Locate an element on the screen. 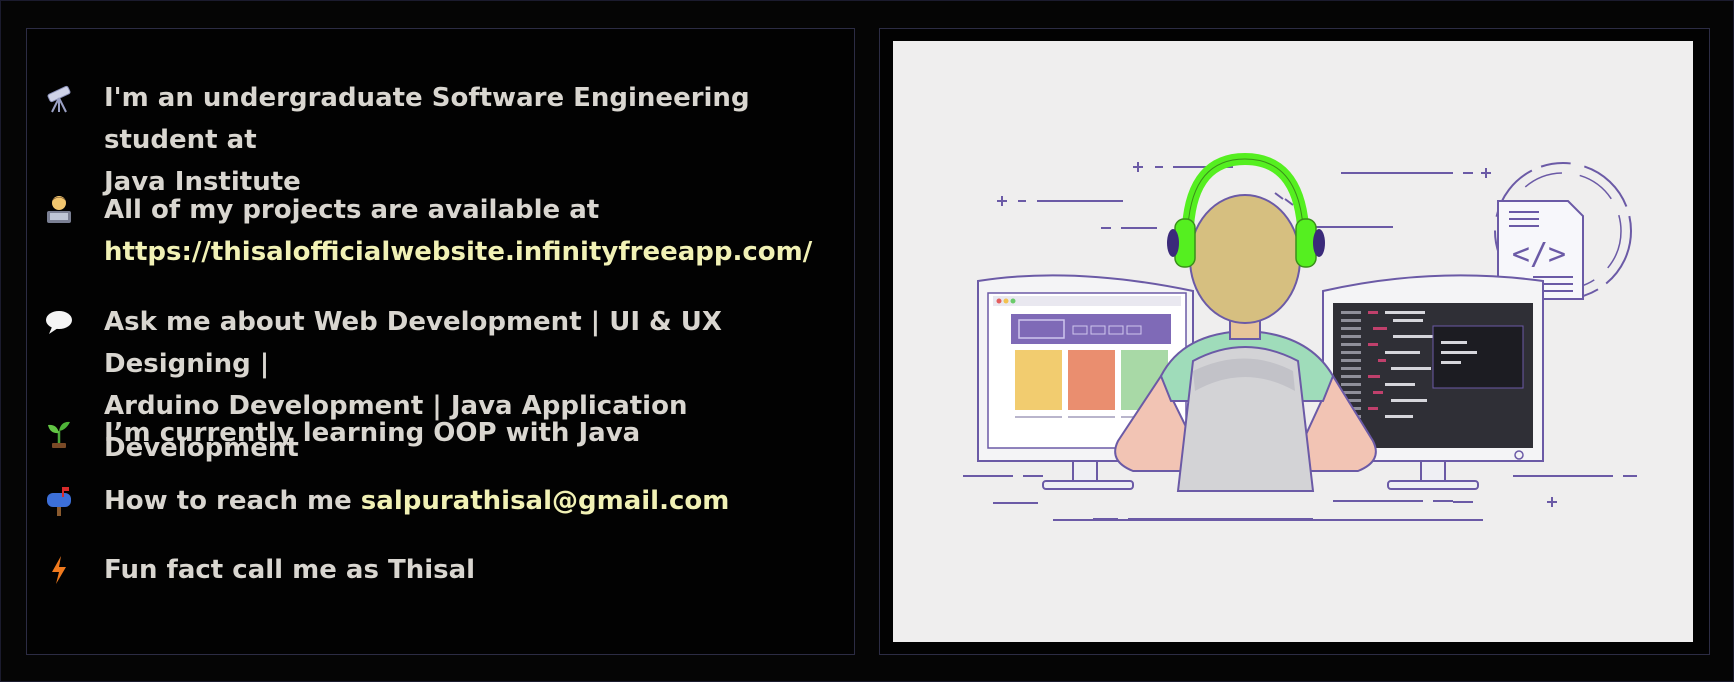 This screenshot has height=682, width=1734. projects-text: All of my projects are available at is located at coordinates (352, 210).